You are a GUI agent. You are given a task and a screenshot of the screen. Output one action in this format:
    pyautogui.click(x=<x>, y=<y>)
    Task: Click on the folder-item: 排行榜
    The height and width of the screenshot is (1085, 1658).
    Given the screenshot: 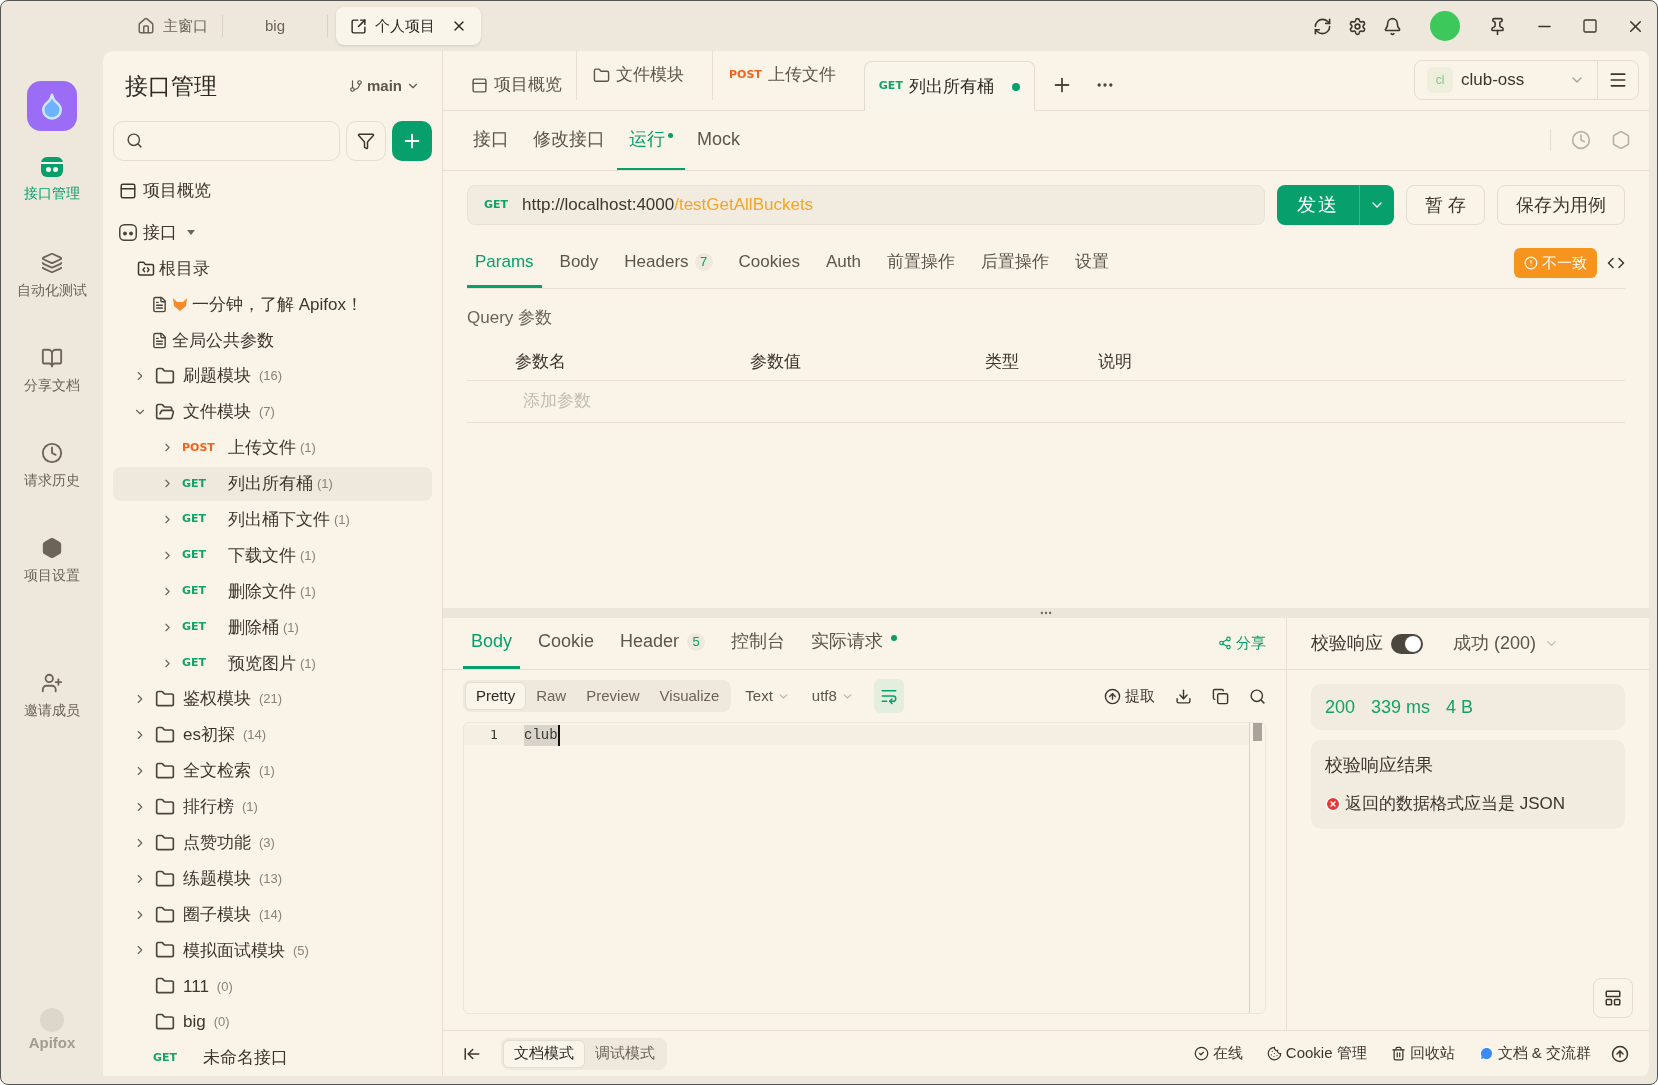 What is the action you would take?
    pyautogui.click(x=208, y=807)
    